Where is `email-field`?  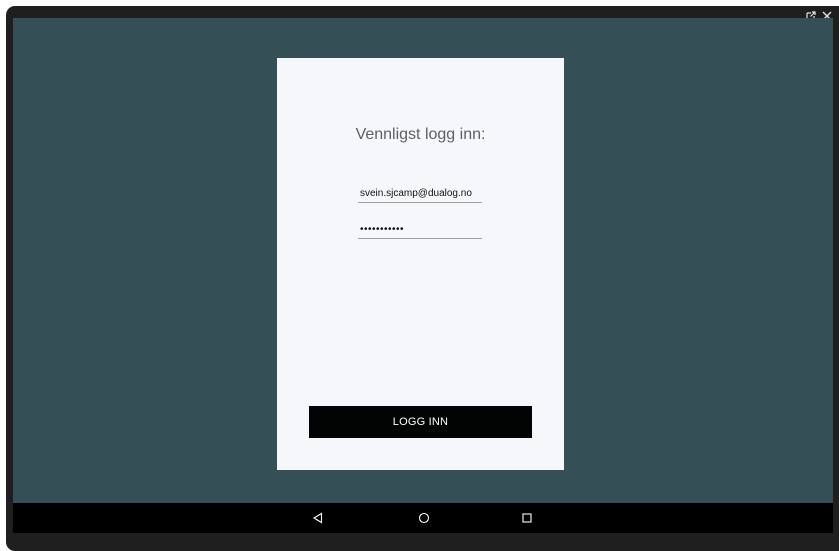 email-field is located at coordinates (420, 194).